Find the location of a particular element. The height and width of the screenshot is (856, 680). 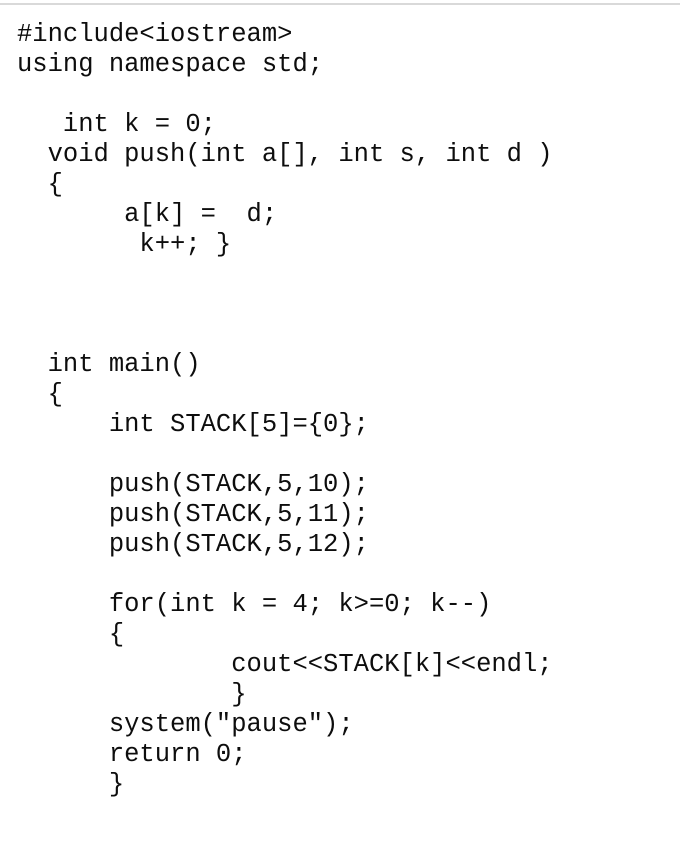

code-line: cout<<STACK[k]<<endl; is located at coordinates (285, 664).